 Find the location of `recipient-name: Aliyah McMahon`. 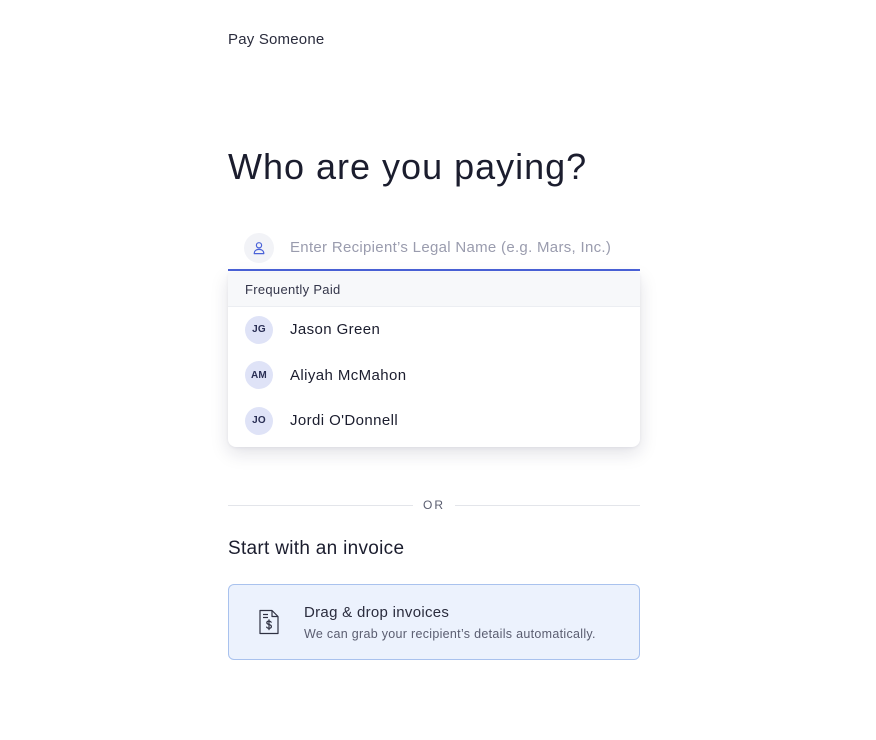

recipient-name: Aliyah McMahon is located at coordinates (348, 375).